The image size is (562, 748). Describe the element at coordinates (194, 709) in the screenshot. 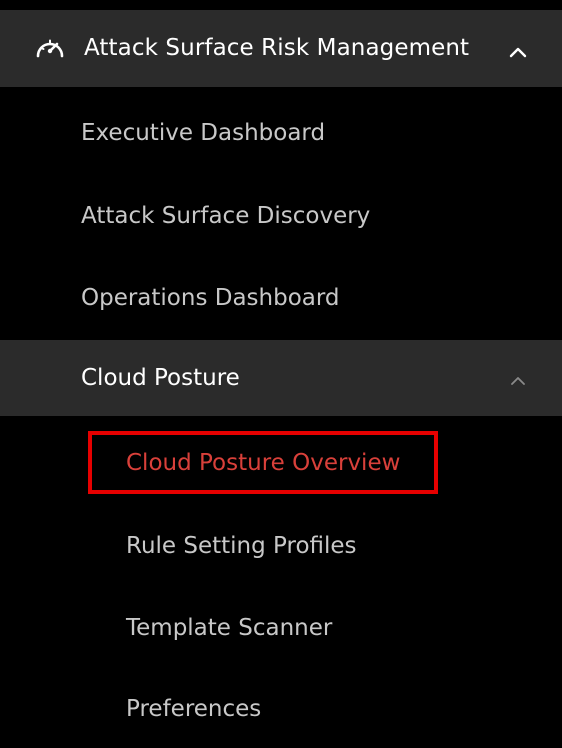

I see `sub-item-label: Preferences` at that location.